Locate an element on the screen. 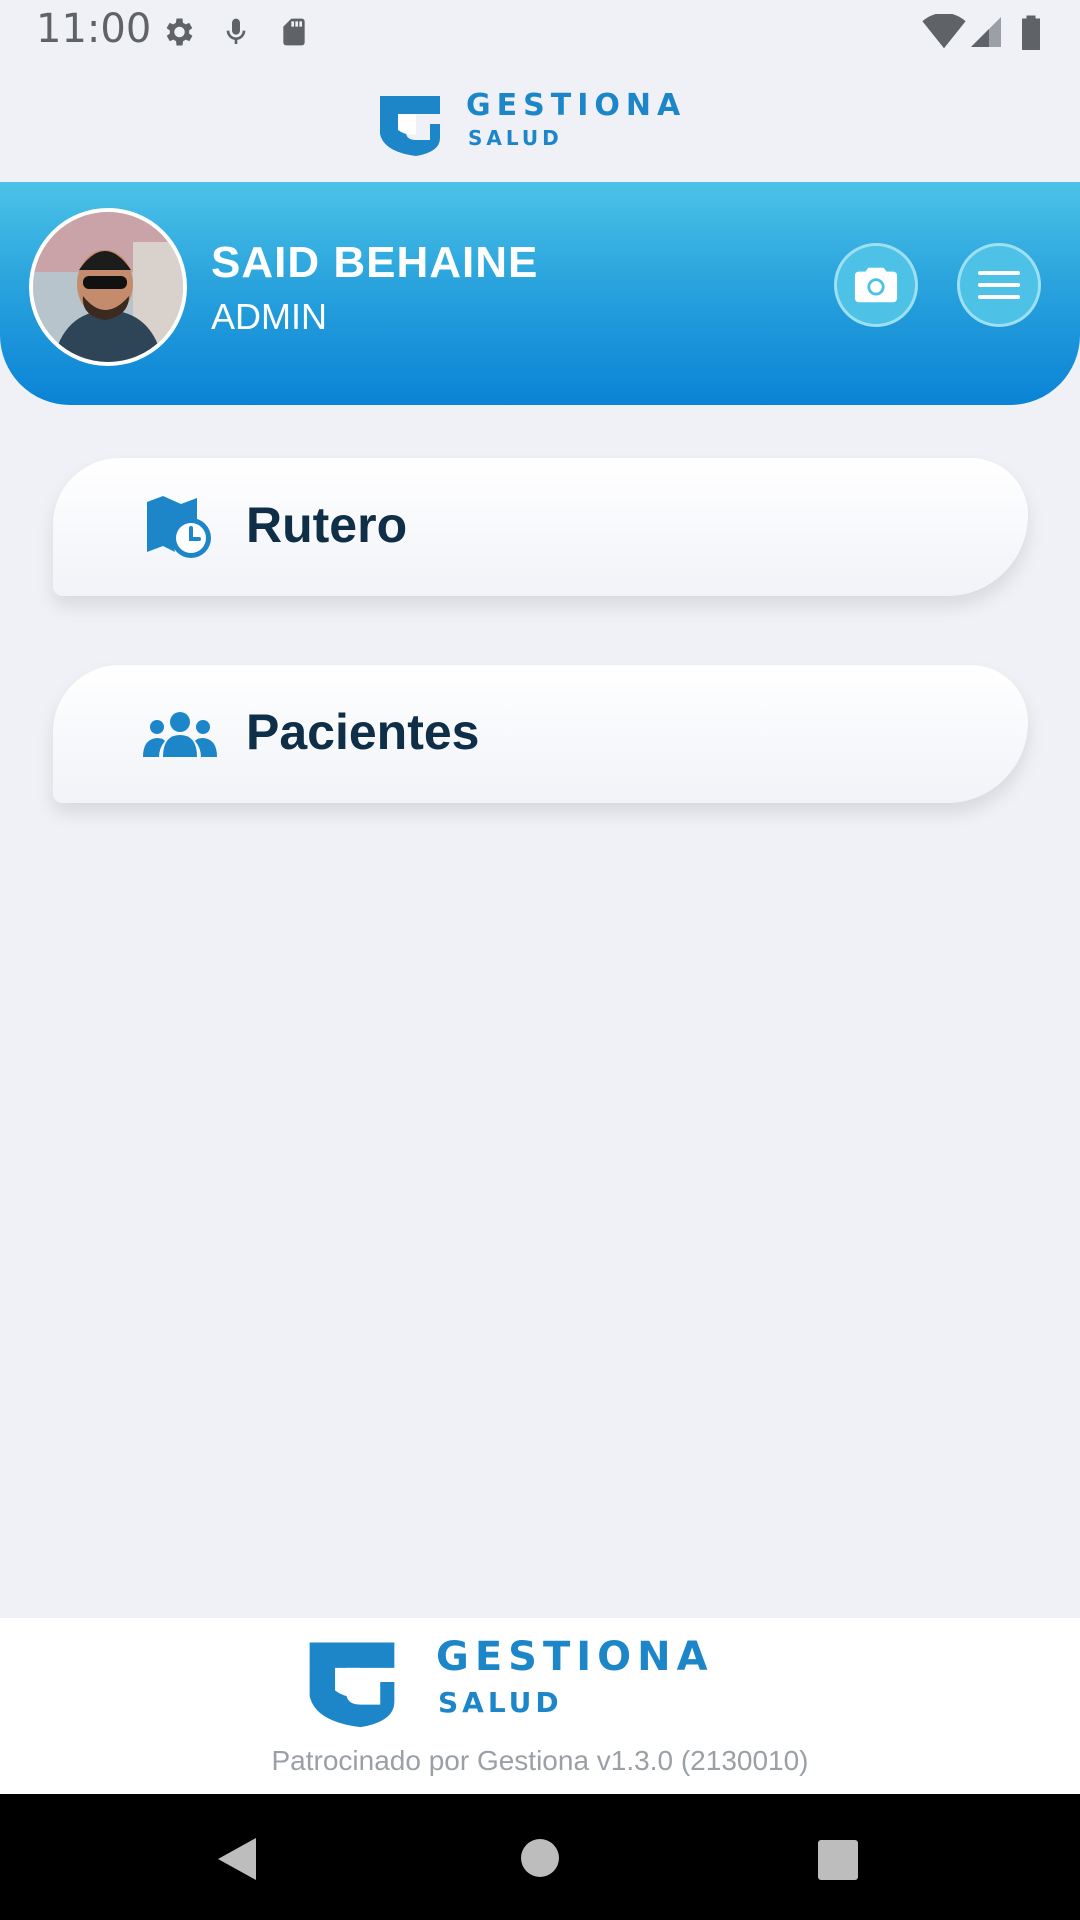  menu-button is located at coordinates (999, 285).